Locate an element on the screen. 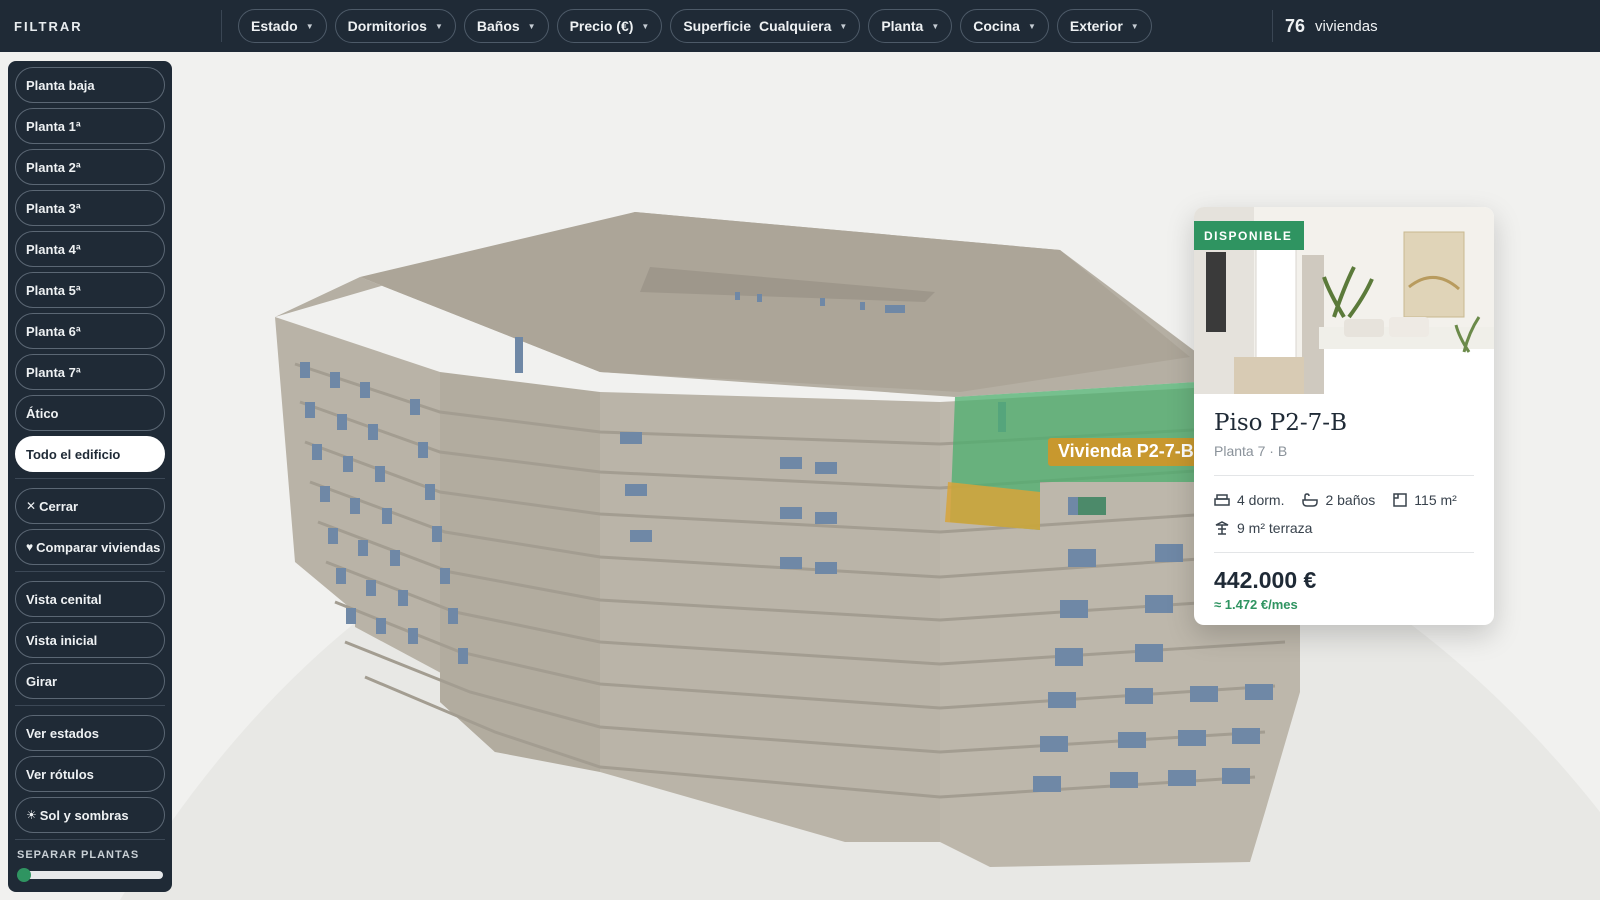  results-label: viviendas is located at coordinates (1346, 26).